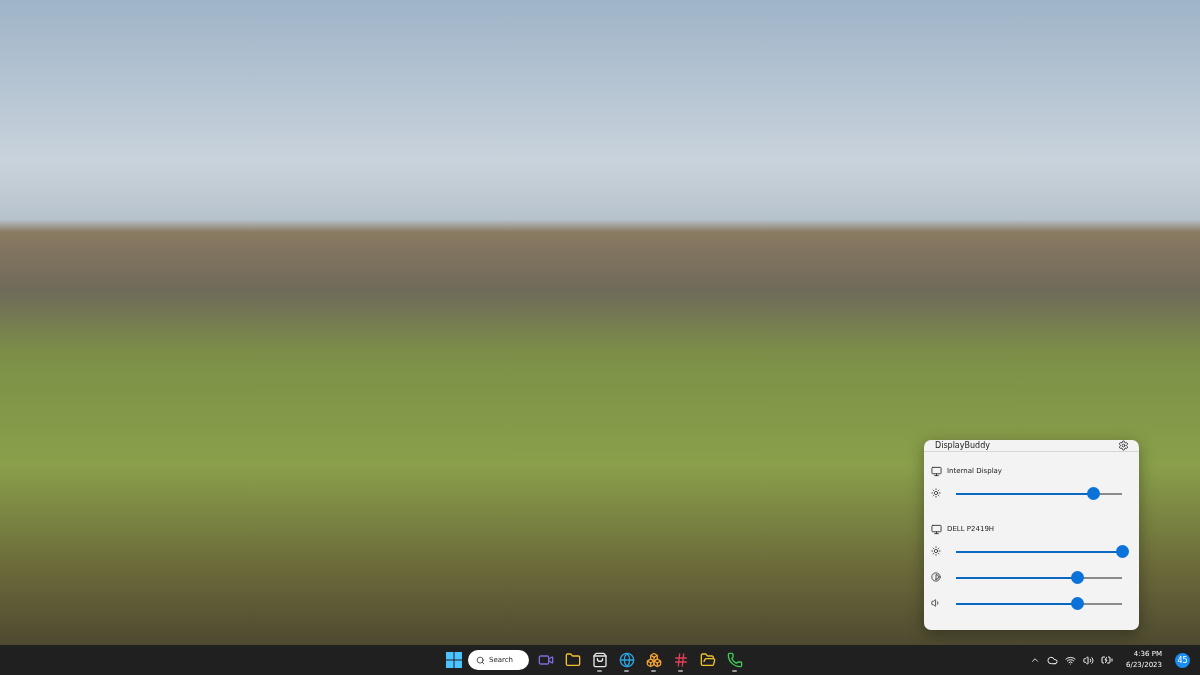 The image size is (1200, 675). I want to click on cloud-icon, so click(1053, 660).